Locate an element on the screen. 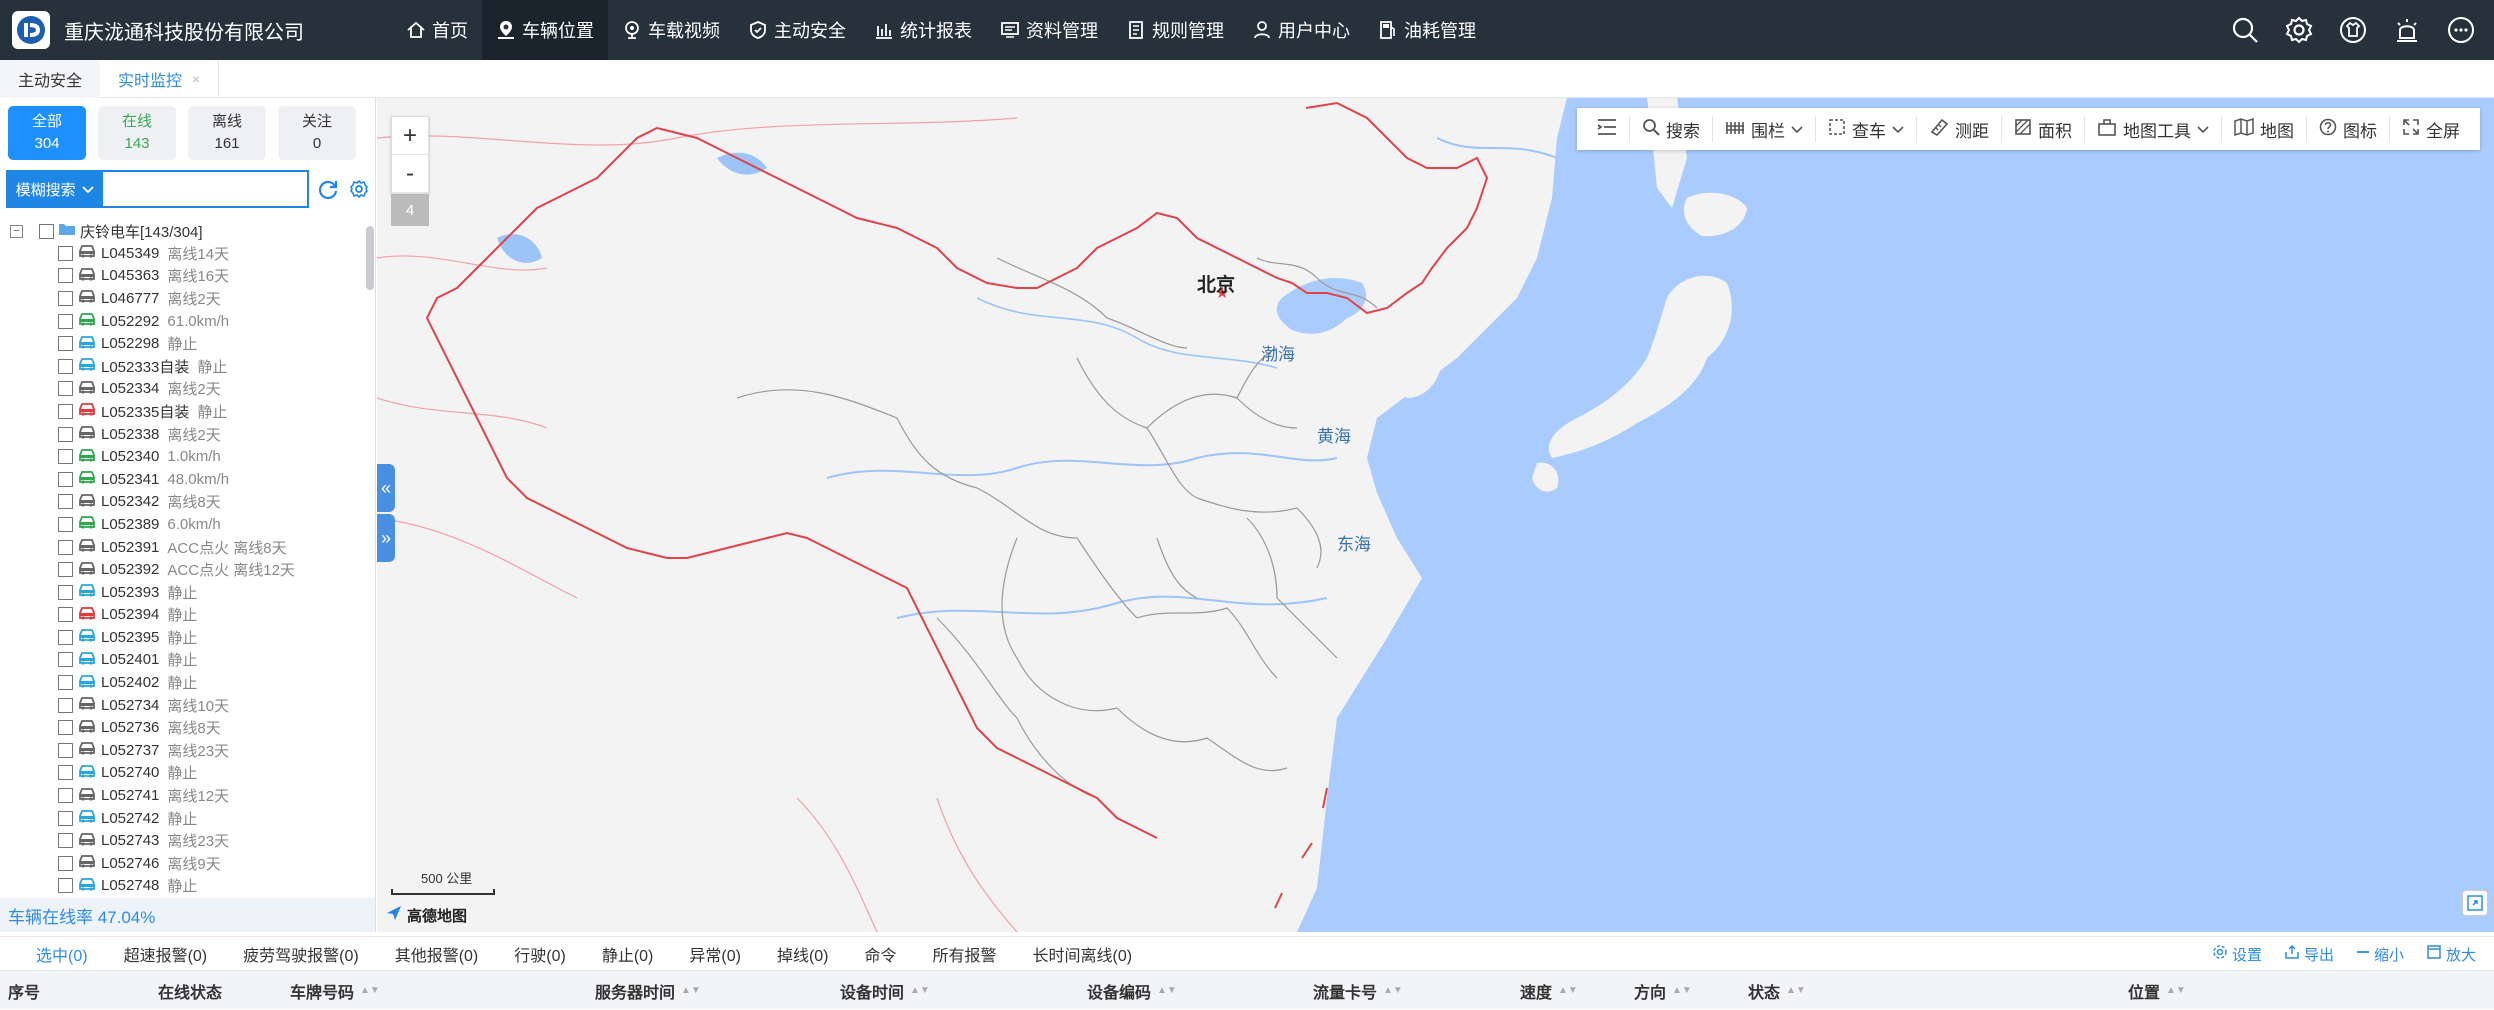 This screenshot has height=1010, width=2494. nav-vehicle-location: 车辆位置 is located at coordinates (545, 30).